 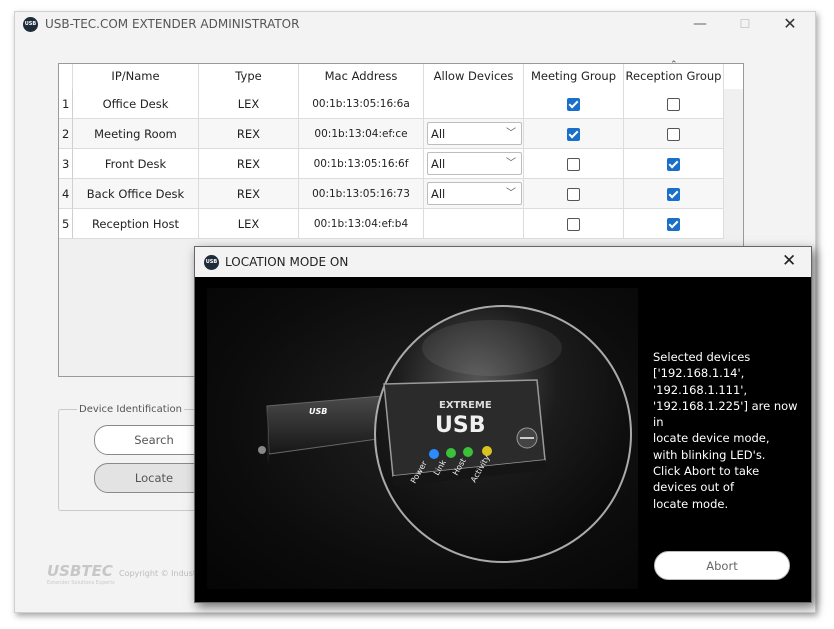 I want to click on minimize-button: —, so click(x=700, y=24).